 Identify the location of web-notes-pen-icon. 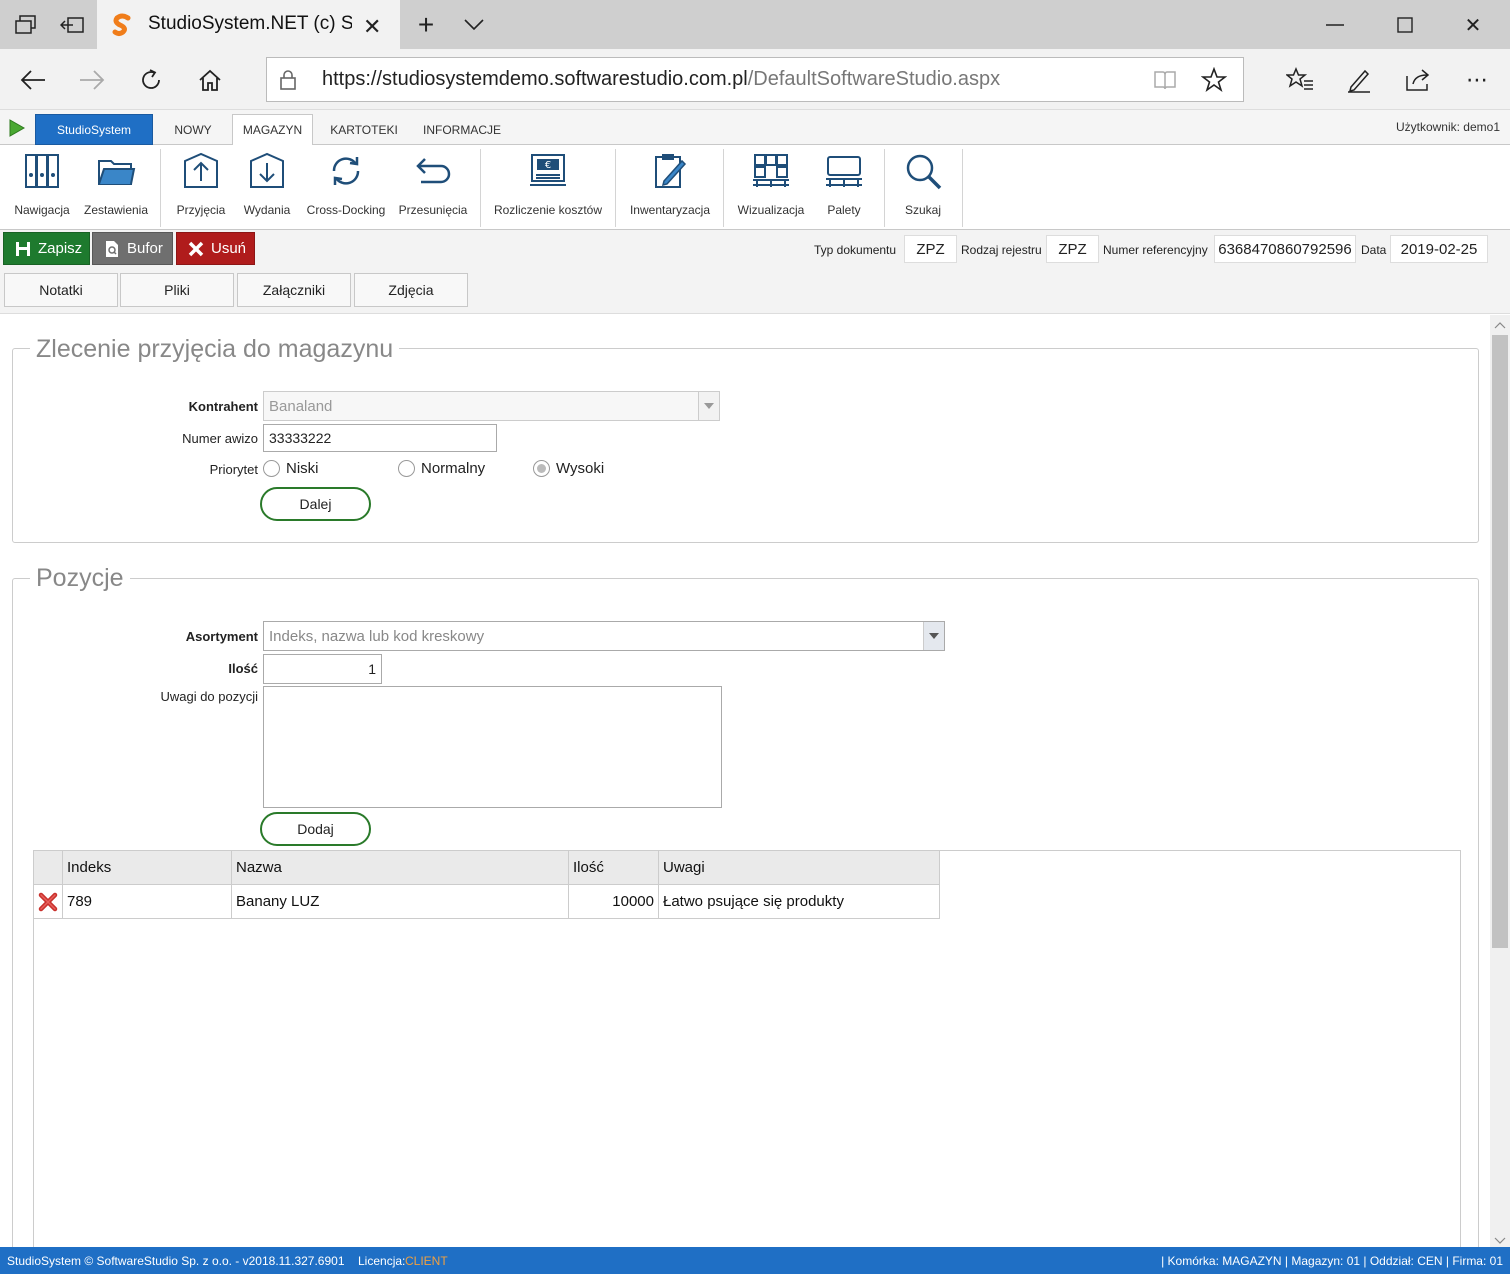
(1359, 80).